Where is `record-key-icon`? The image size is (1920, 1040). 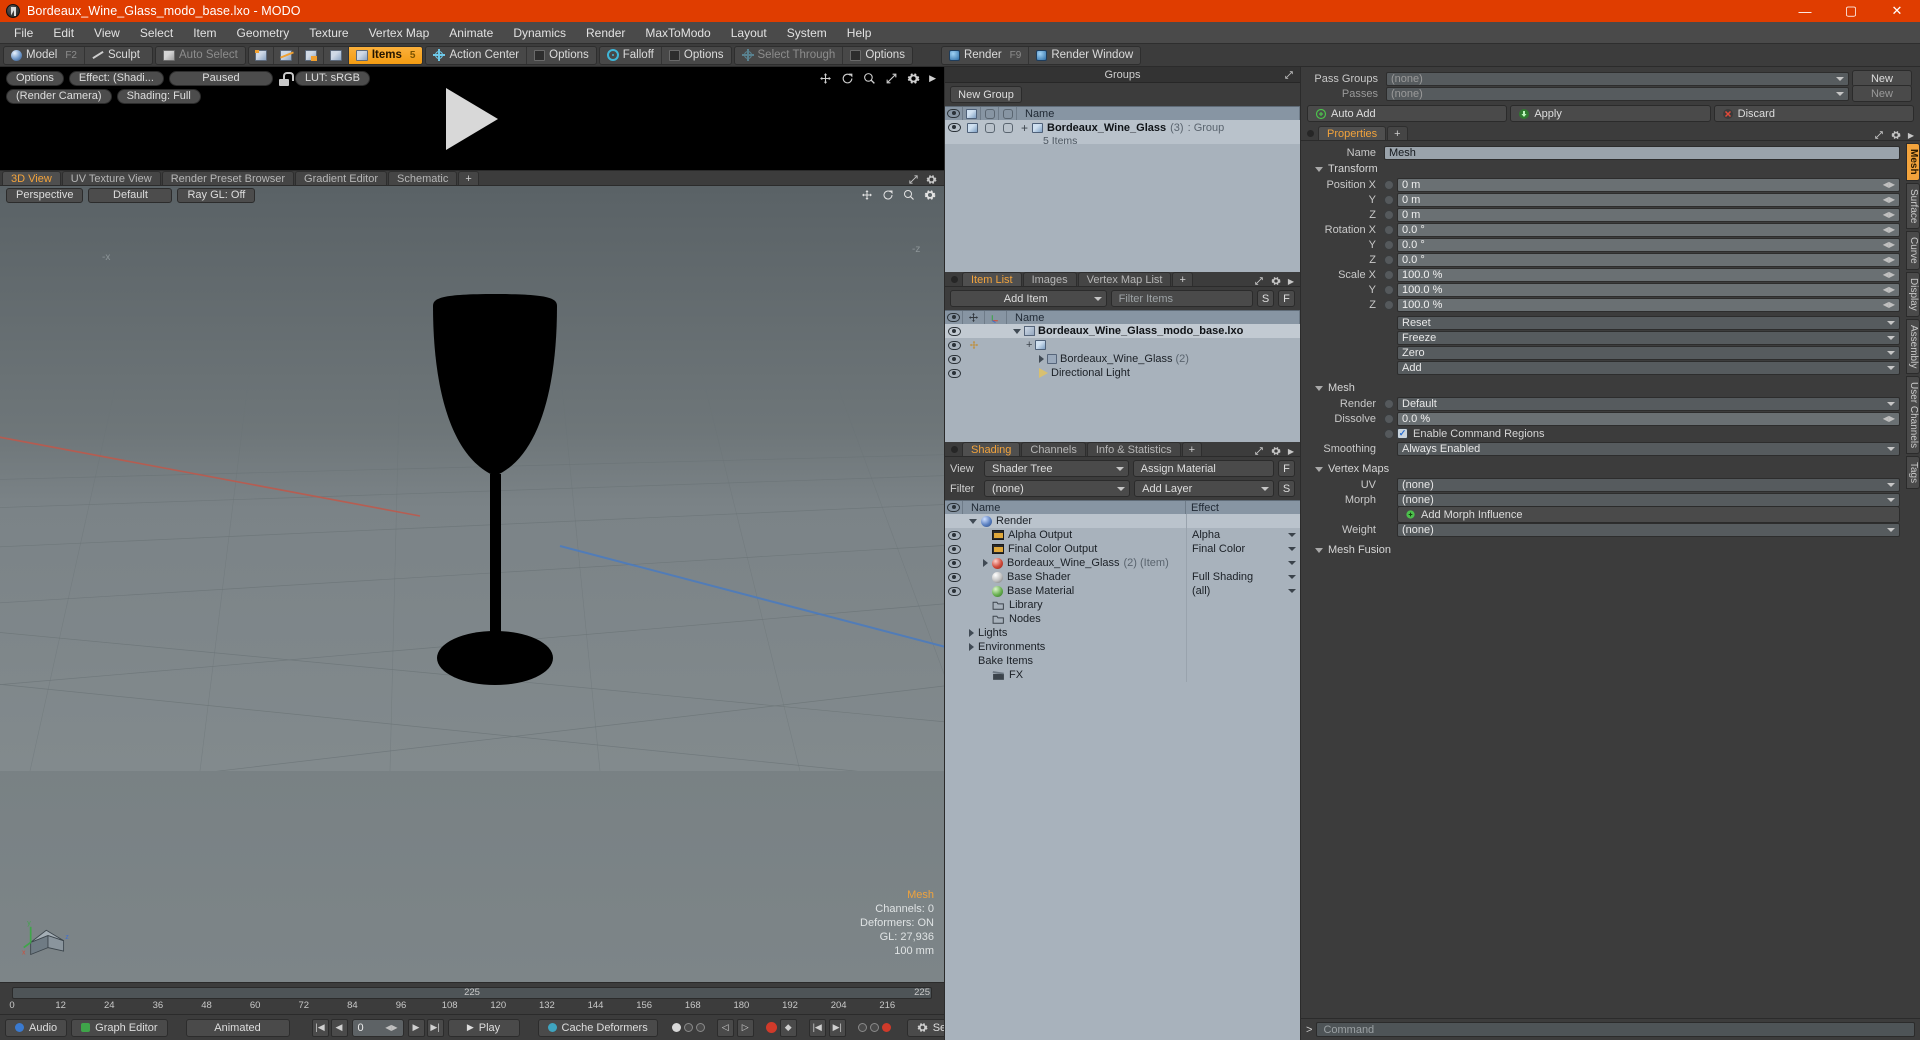 record-key-icon is located at coordinates (771, 1027).